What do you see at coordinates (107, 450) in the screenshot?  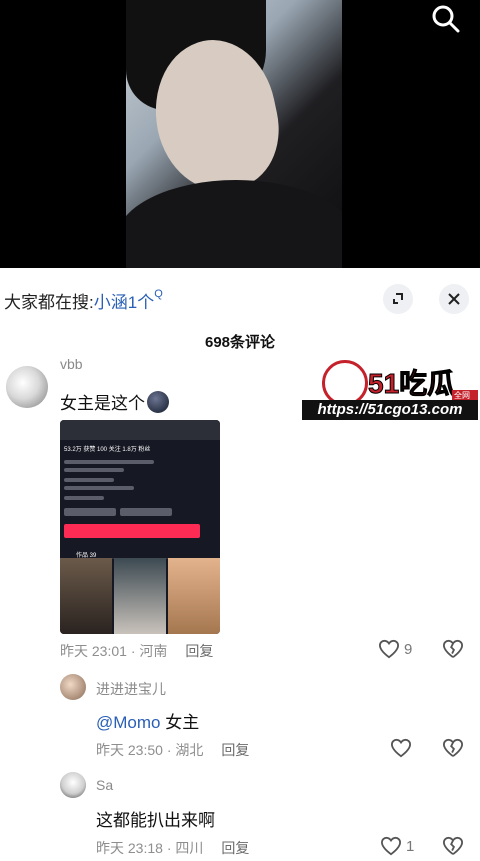 I see `comment-image-stats: 53.2万 获赞 100 关注 1.8万 粉丝` at bounding box center [107, 450].